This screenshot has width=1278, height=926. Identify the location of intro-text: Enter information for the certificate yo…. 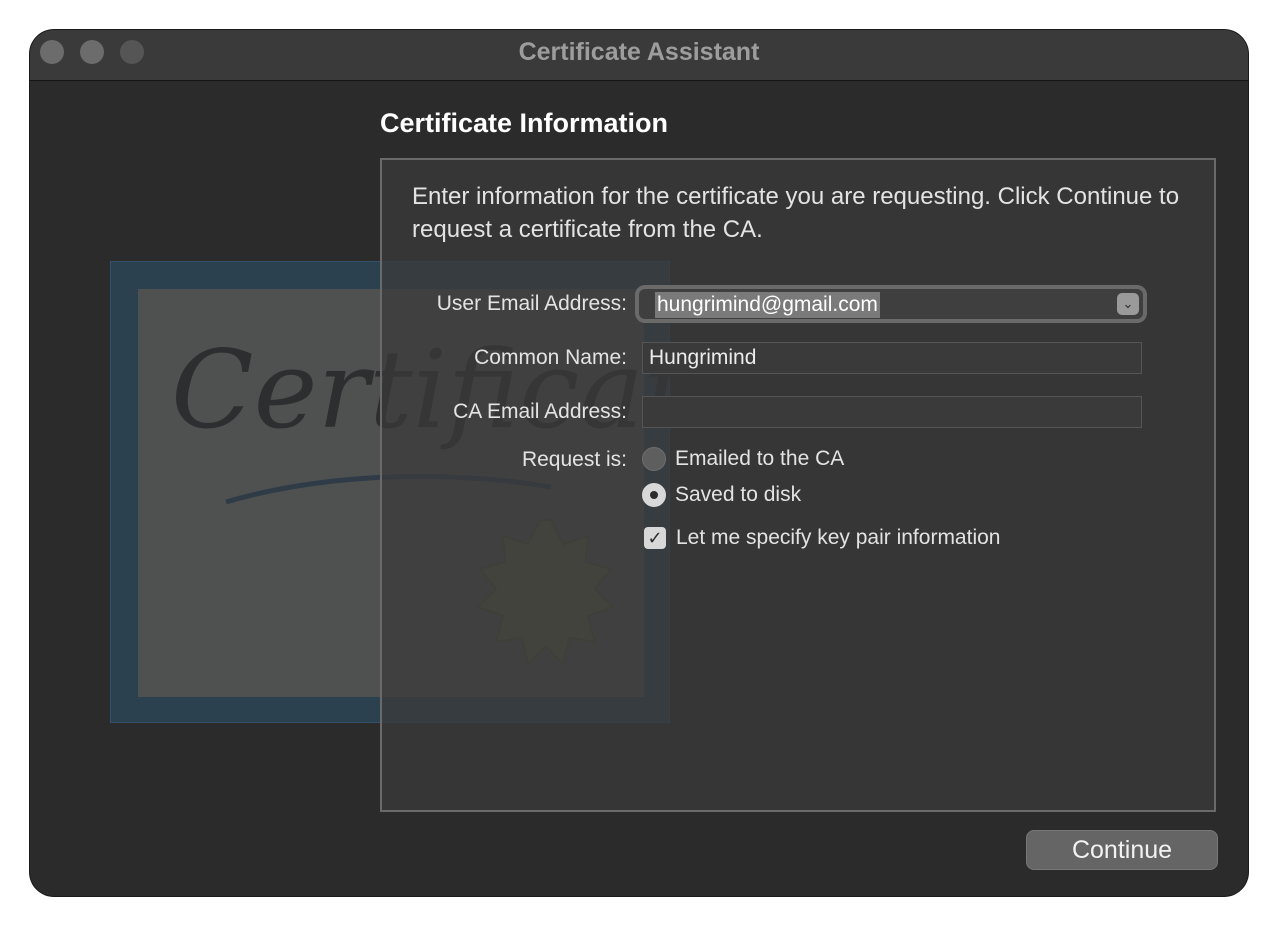
(796, 213).